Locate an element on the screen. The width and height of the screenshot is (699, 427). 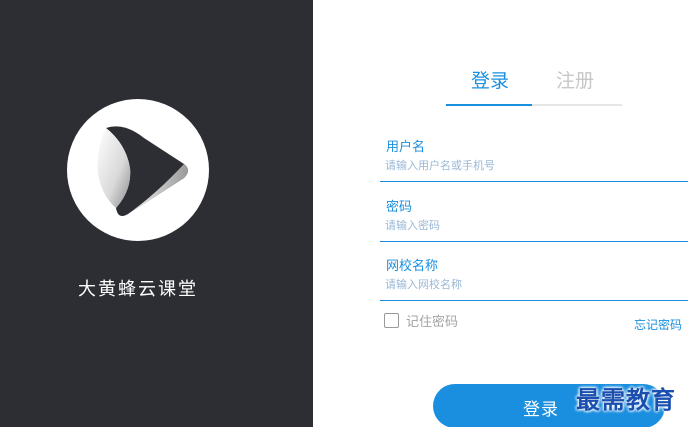
remember-password: 记住密码 is located at coordinates (421, 320).